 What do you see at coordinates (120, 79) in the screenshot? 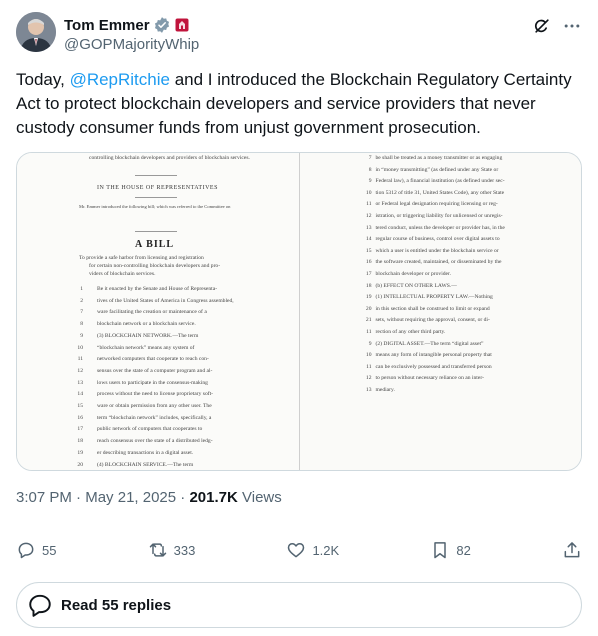
I see `mention-link: @RepRitchie` at bounding box center [120, 79].